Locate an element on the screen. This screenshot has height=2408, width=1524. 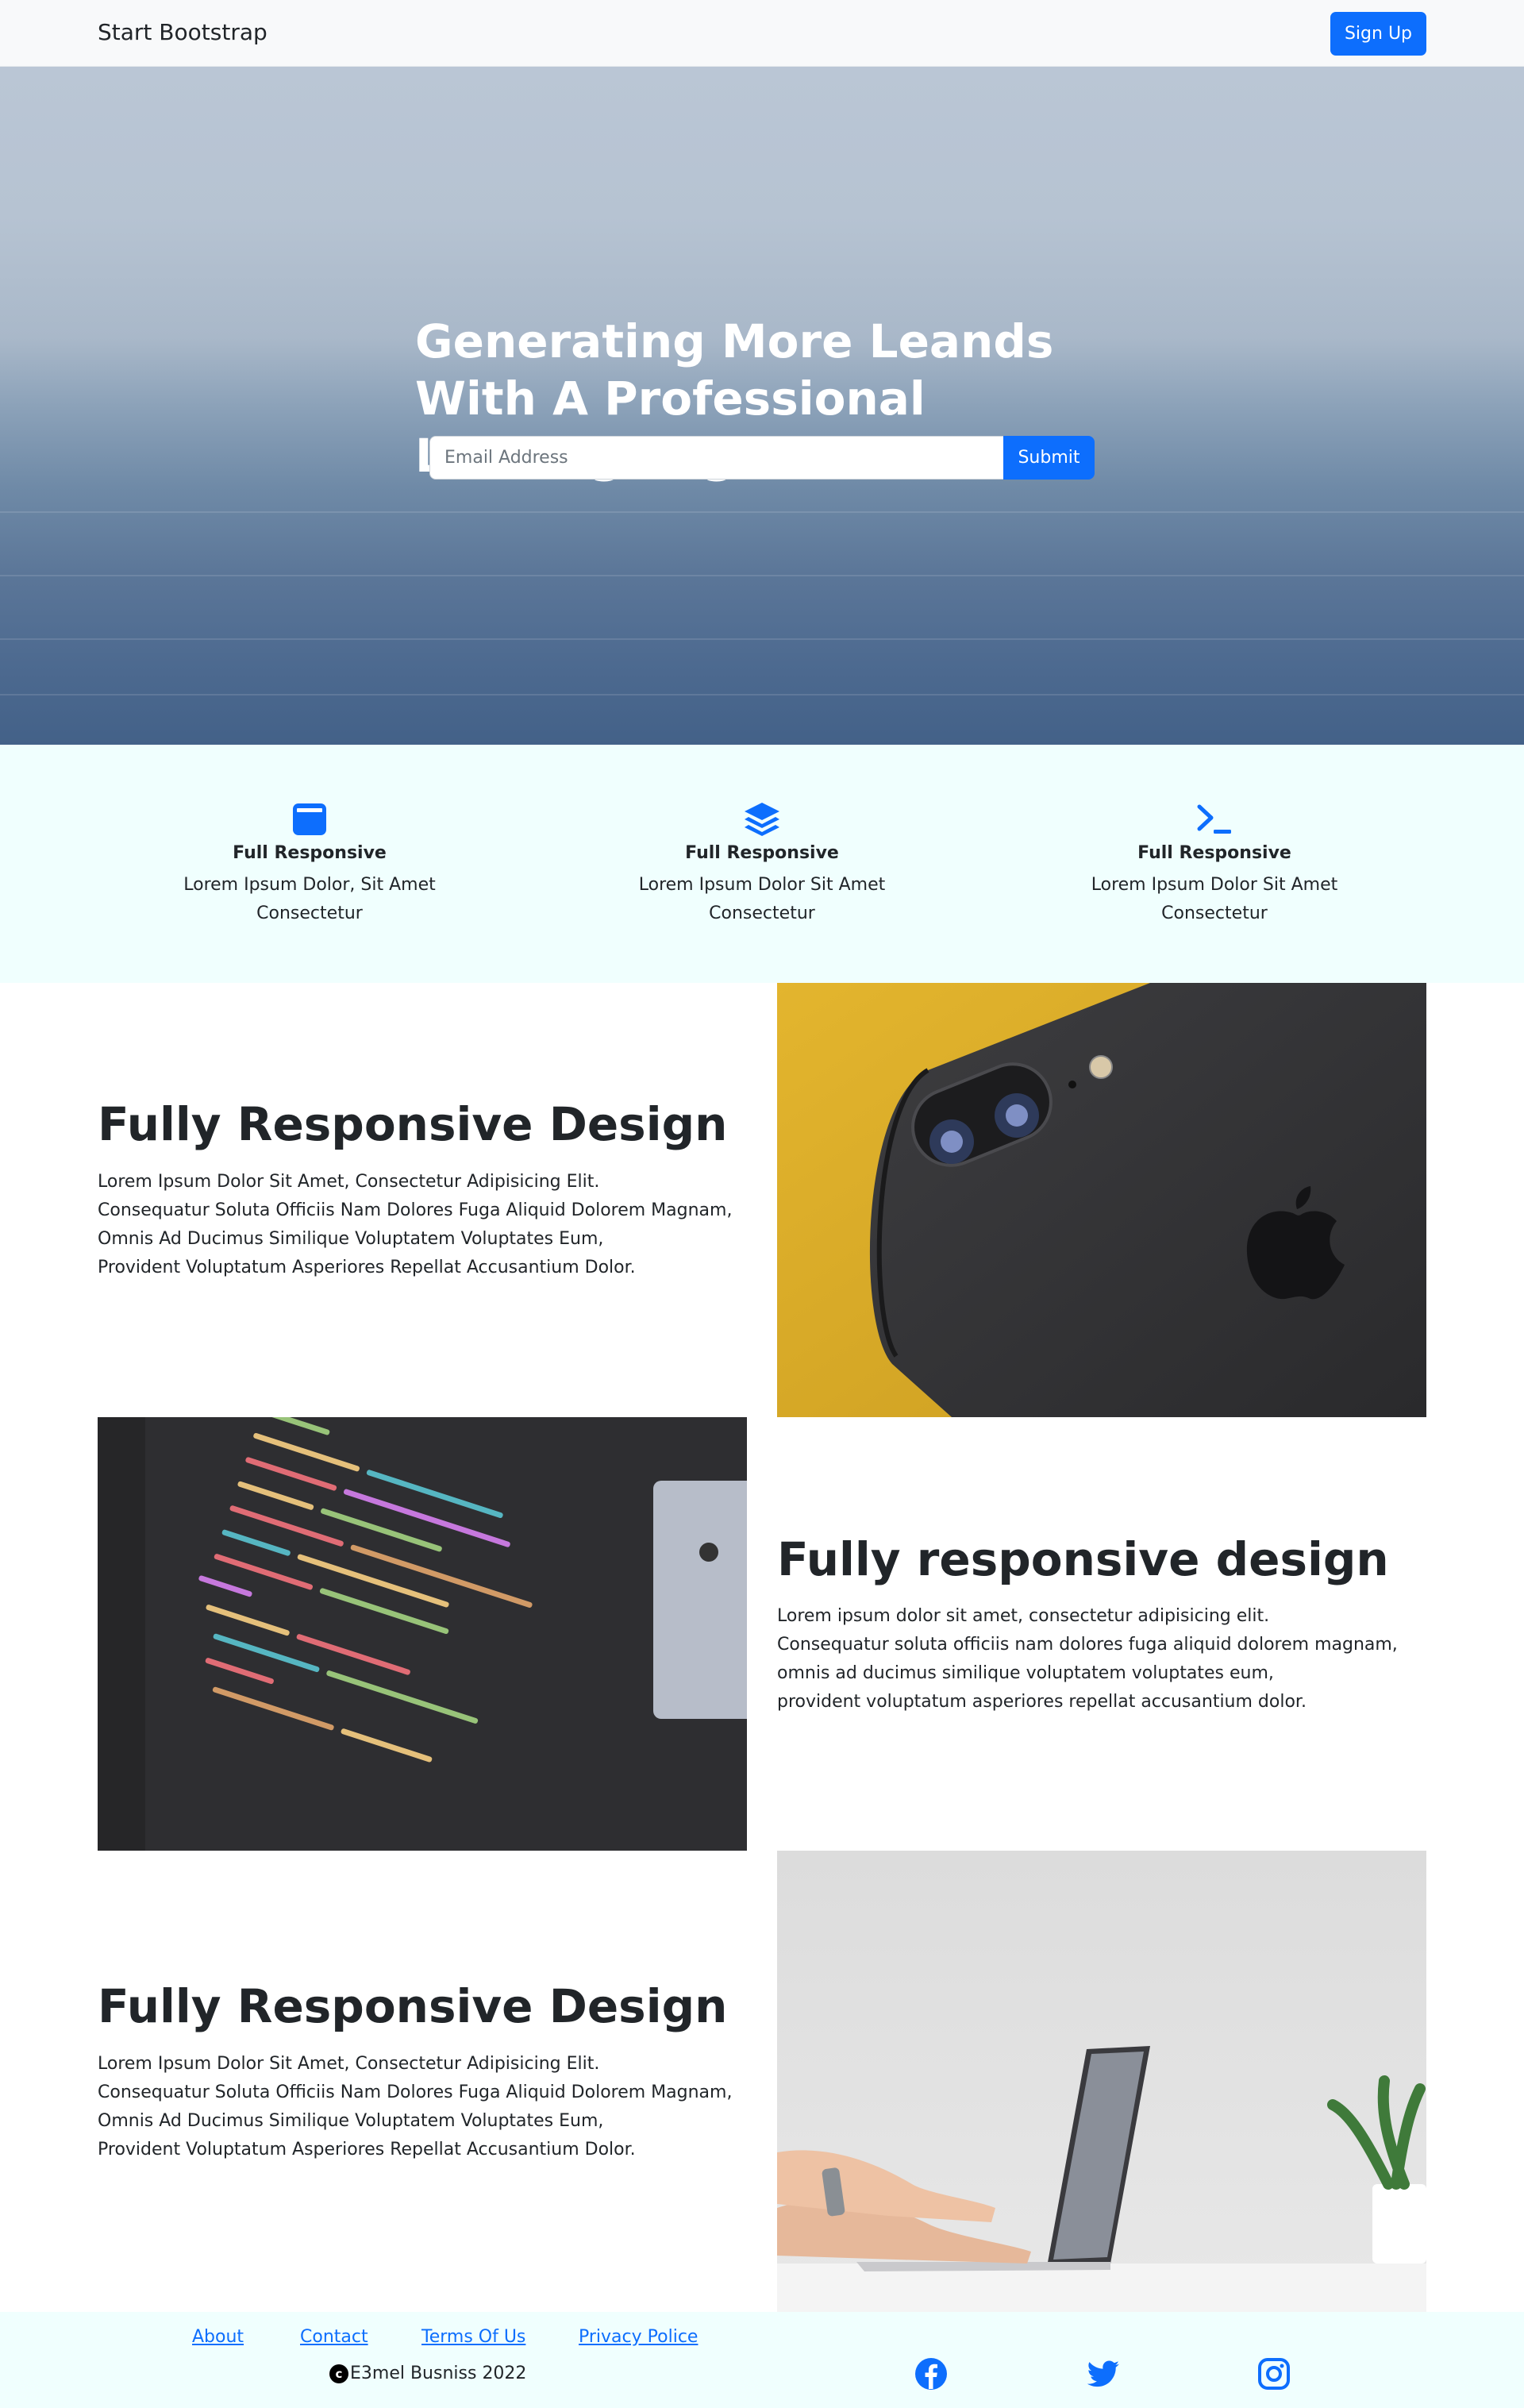
copyright: c E3mel Busniss 2022 is located at coordinates (427, 2373).